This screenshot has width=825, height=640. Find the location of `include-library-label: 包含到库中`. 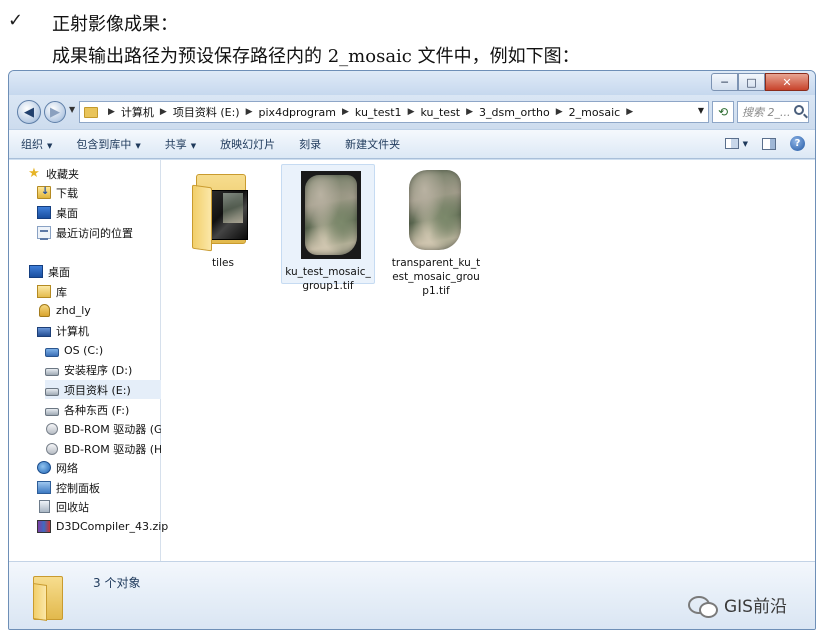

include-library-label: 包含到库中 is located at coordinates (104, 144).